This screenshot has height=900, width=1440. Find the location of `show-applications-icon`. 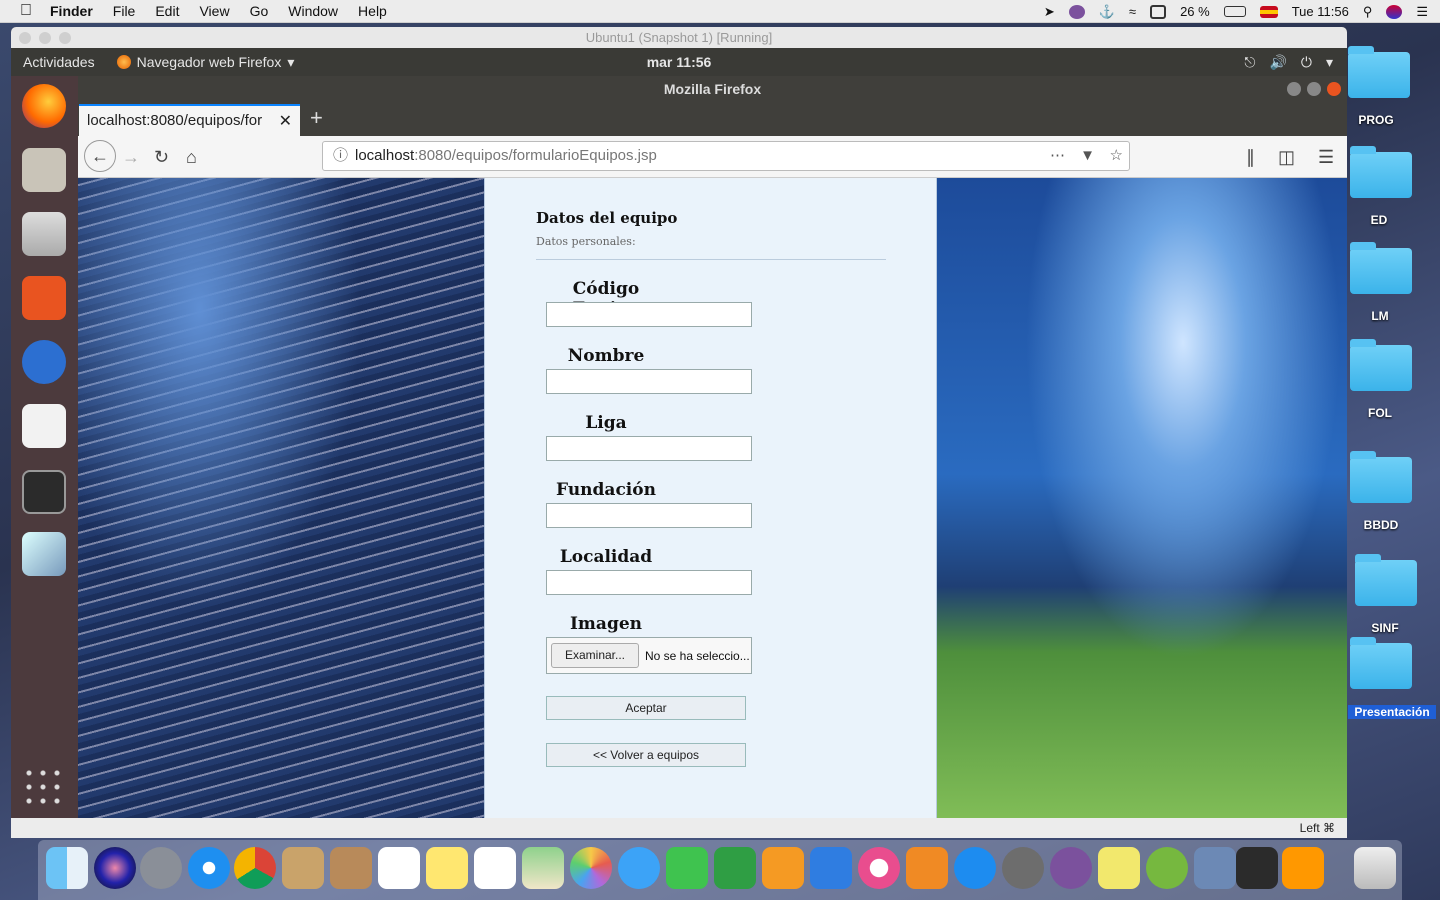

show-applications-icon is located at coordinates (44, 788).